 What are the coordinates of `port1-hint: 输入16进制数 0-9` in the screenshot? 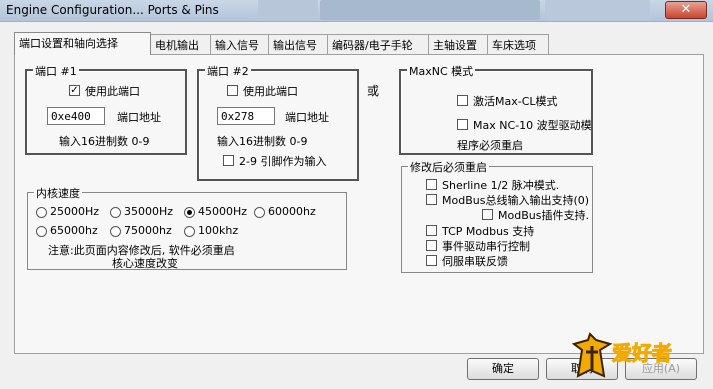 It's located at (104, 141).